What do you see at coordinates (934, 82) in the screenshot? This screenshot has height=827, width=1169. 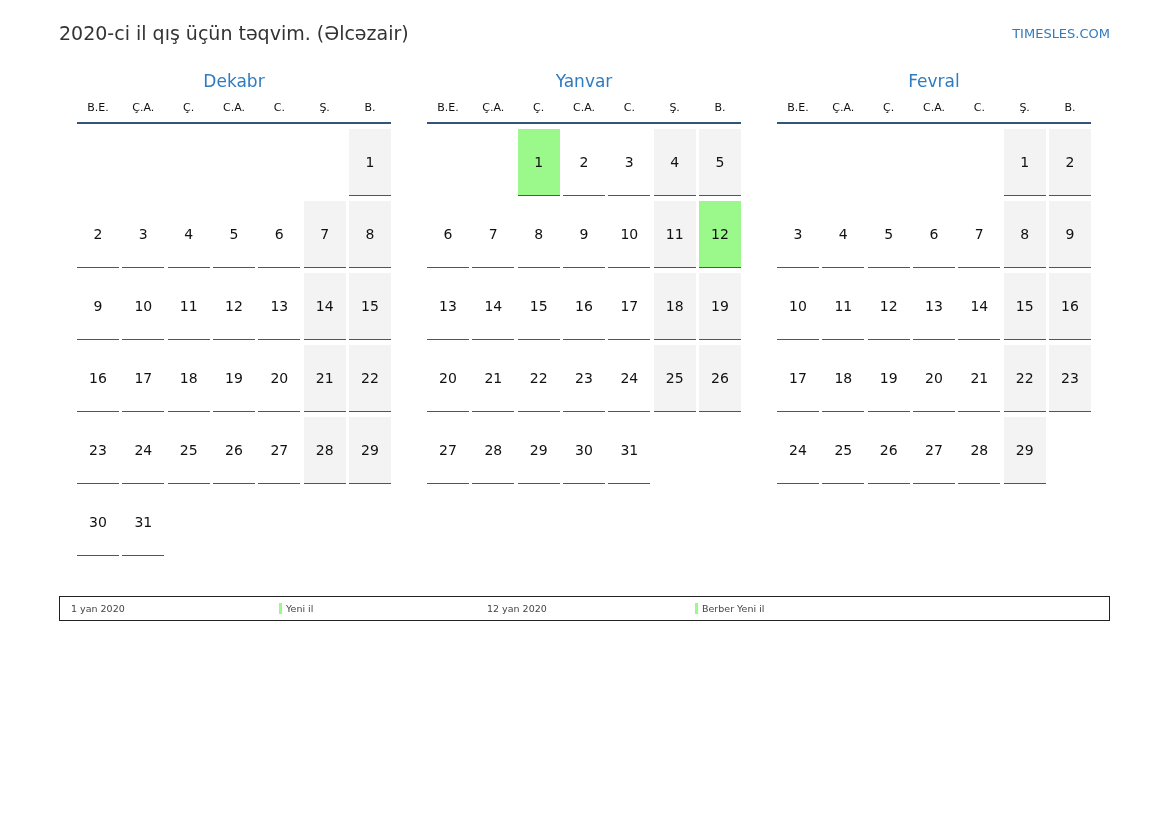 I see `month-name: Fevral` at bounding box center [934, 82].